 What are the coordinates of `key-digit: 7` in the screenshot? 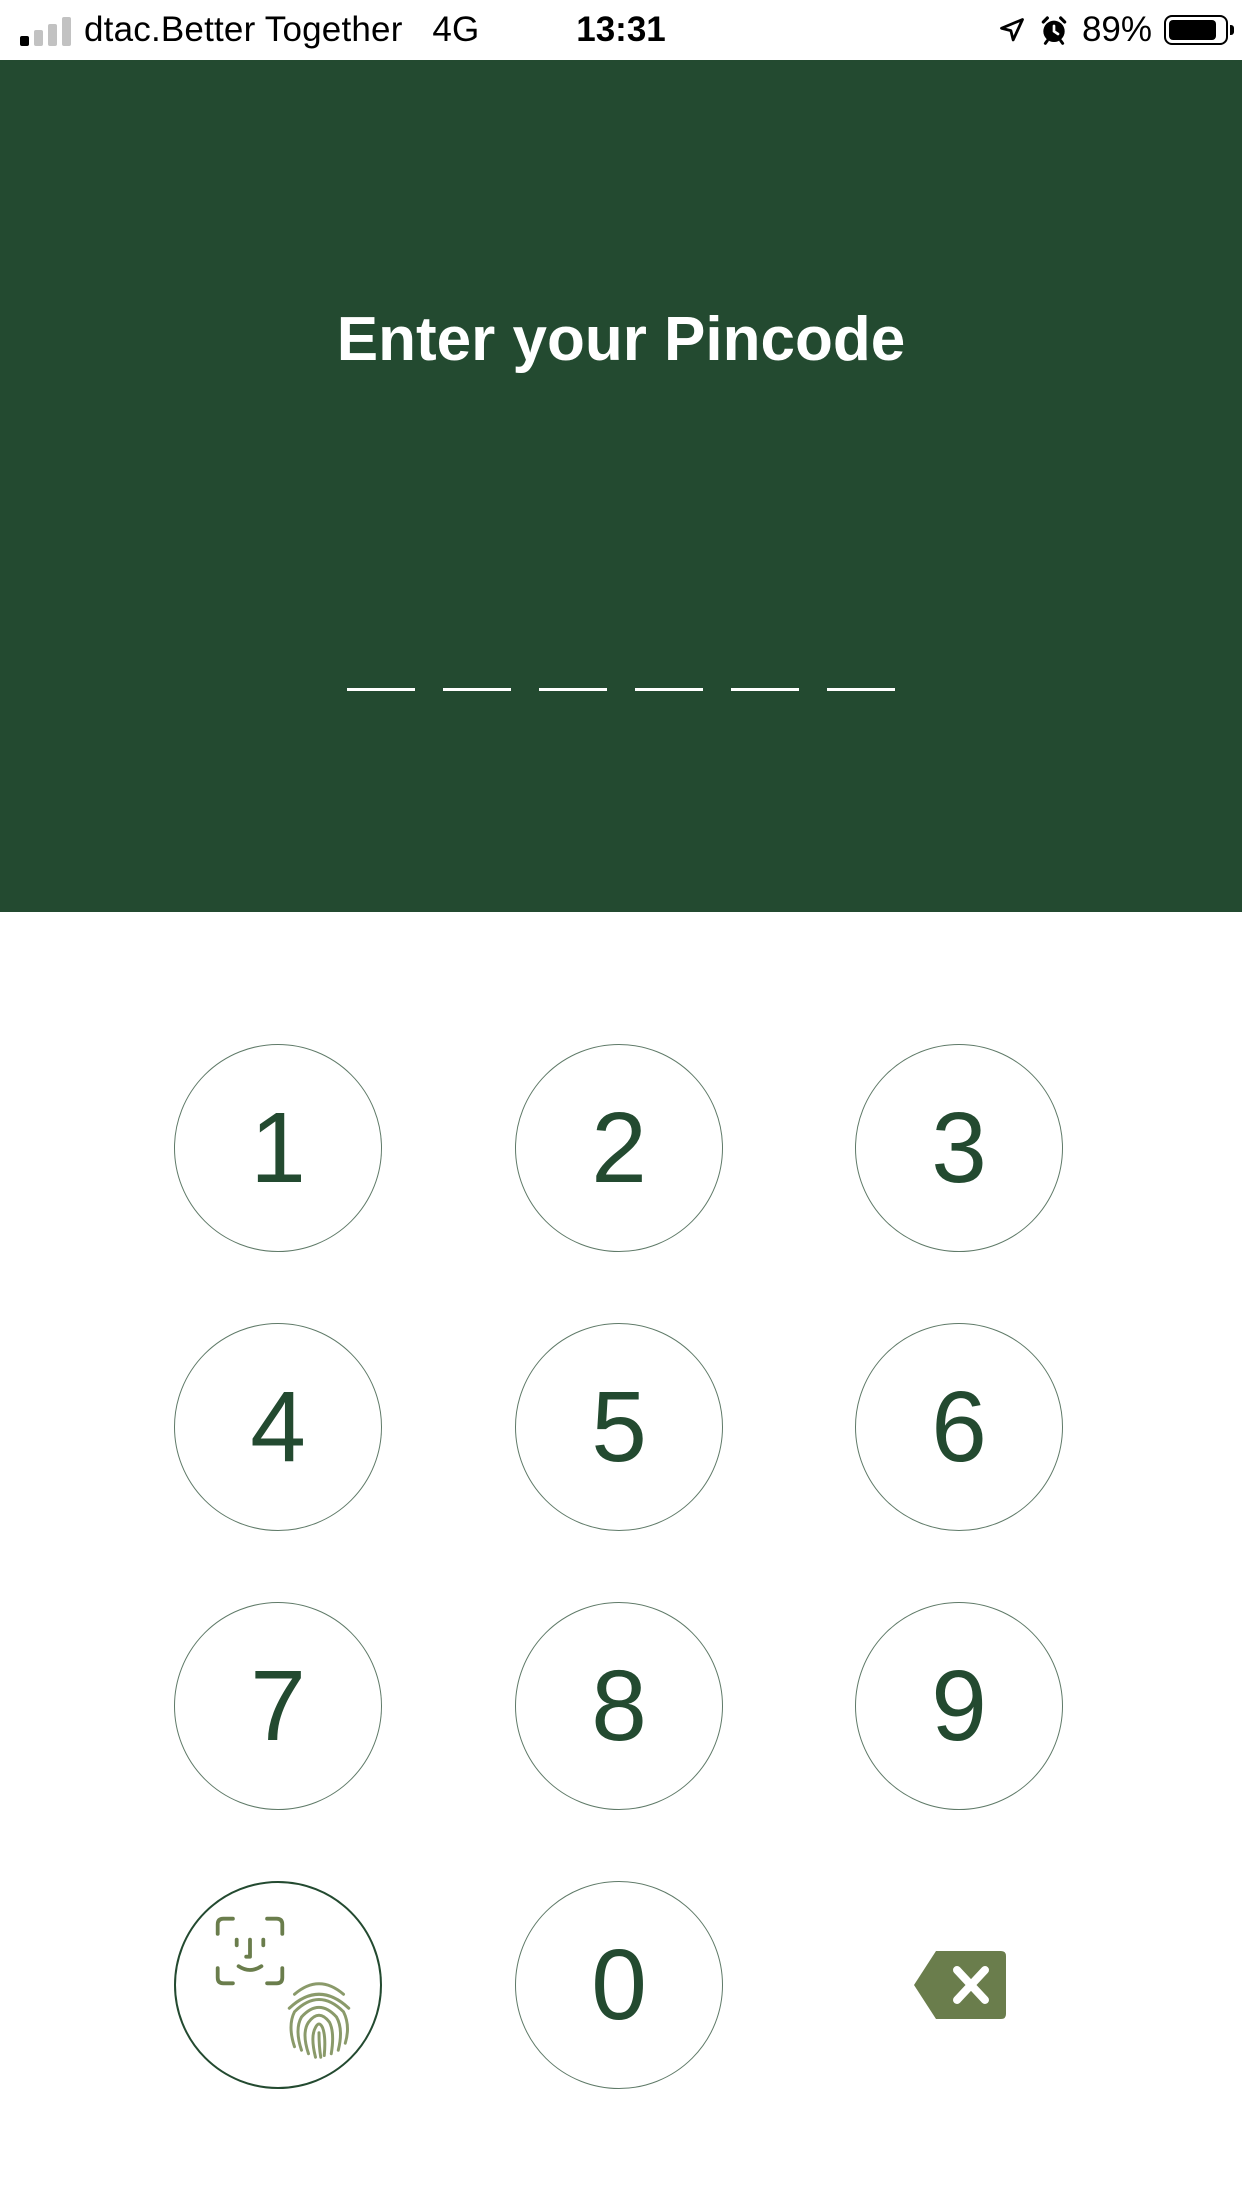 It's located at (278, 1706).